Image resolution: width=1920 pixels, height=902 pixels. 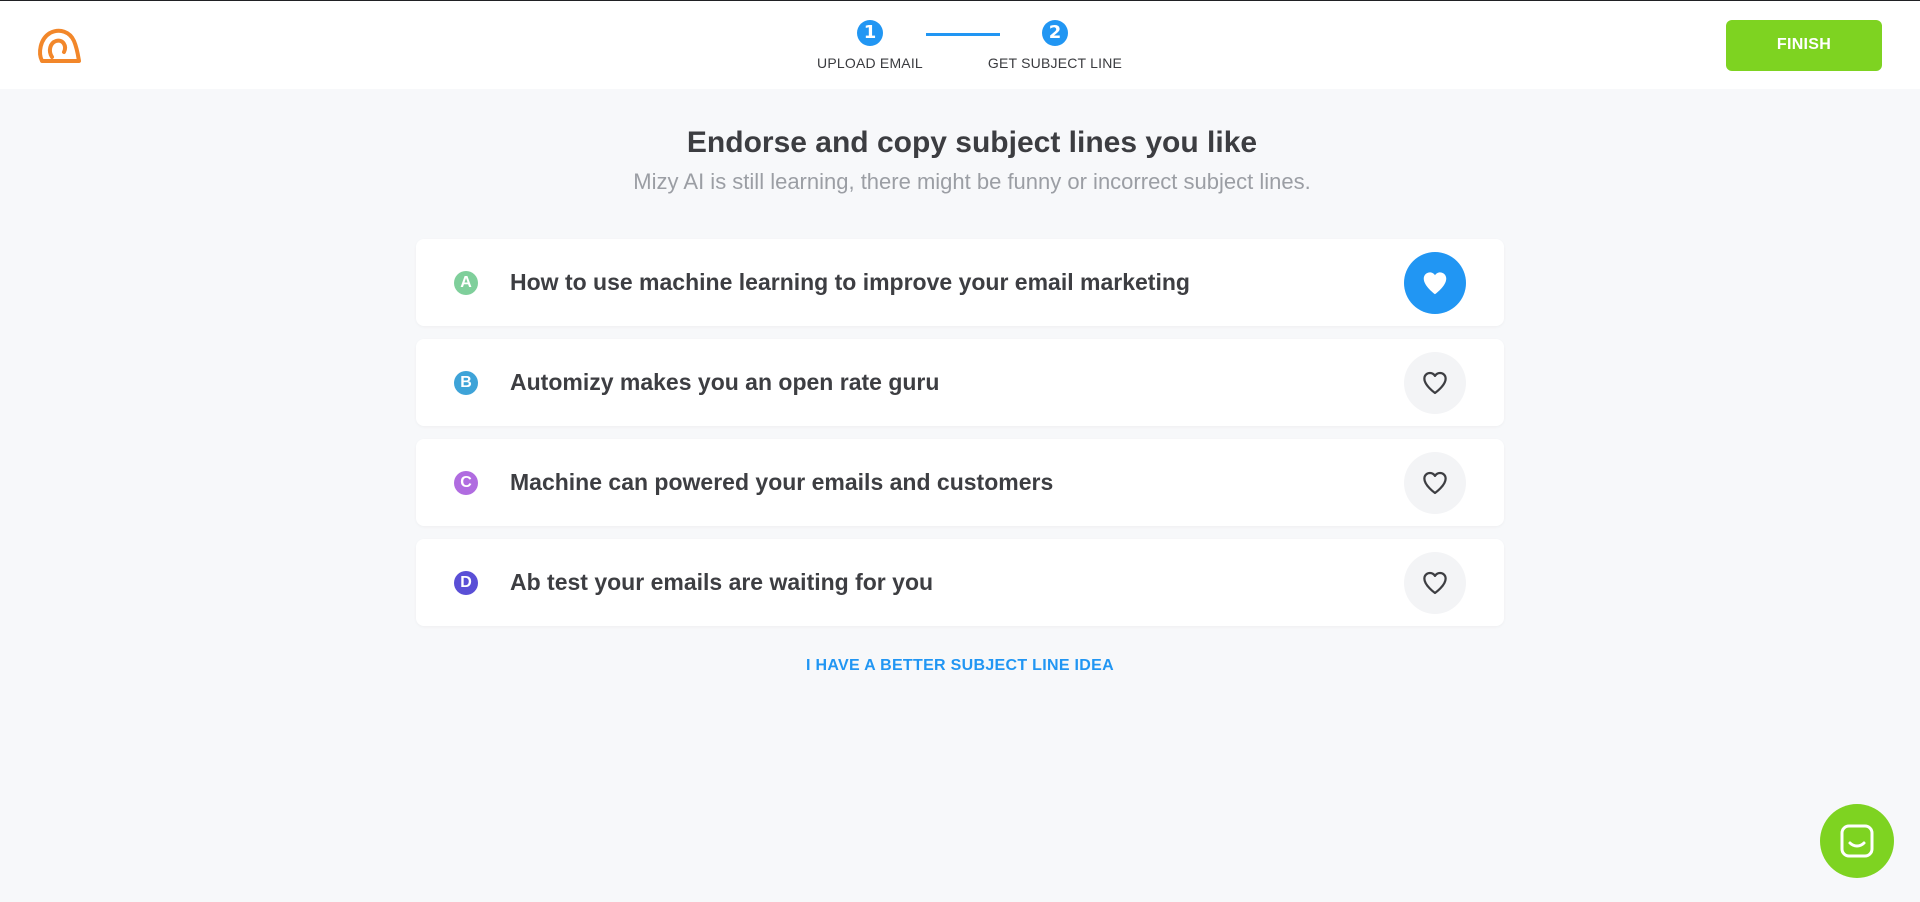 I want to click on subject-line-card-b: B Automizy makes you an open rate guru, so click(x=960, y=382).